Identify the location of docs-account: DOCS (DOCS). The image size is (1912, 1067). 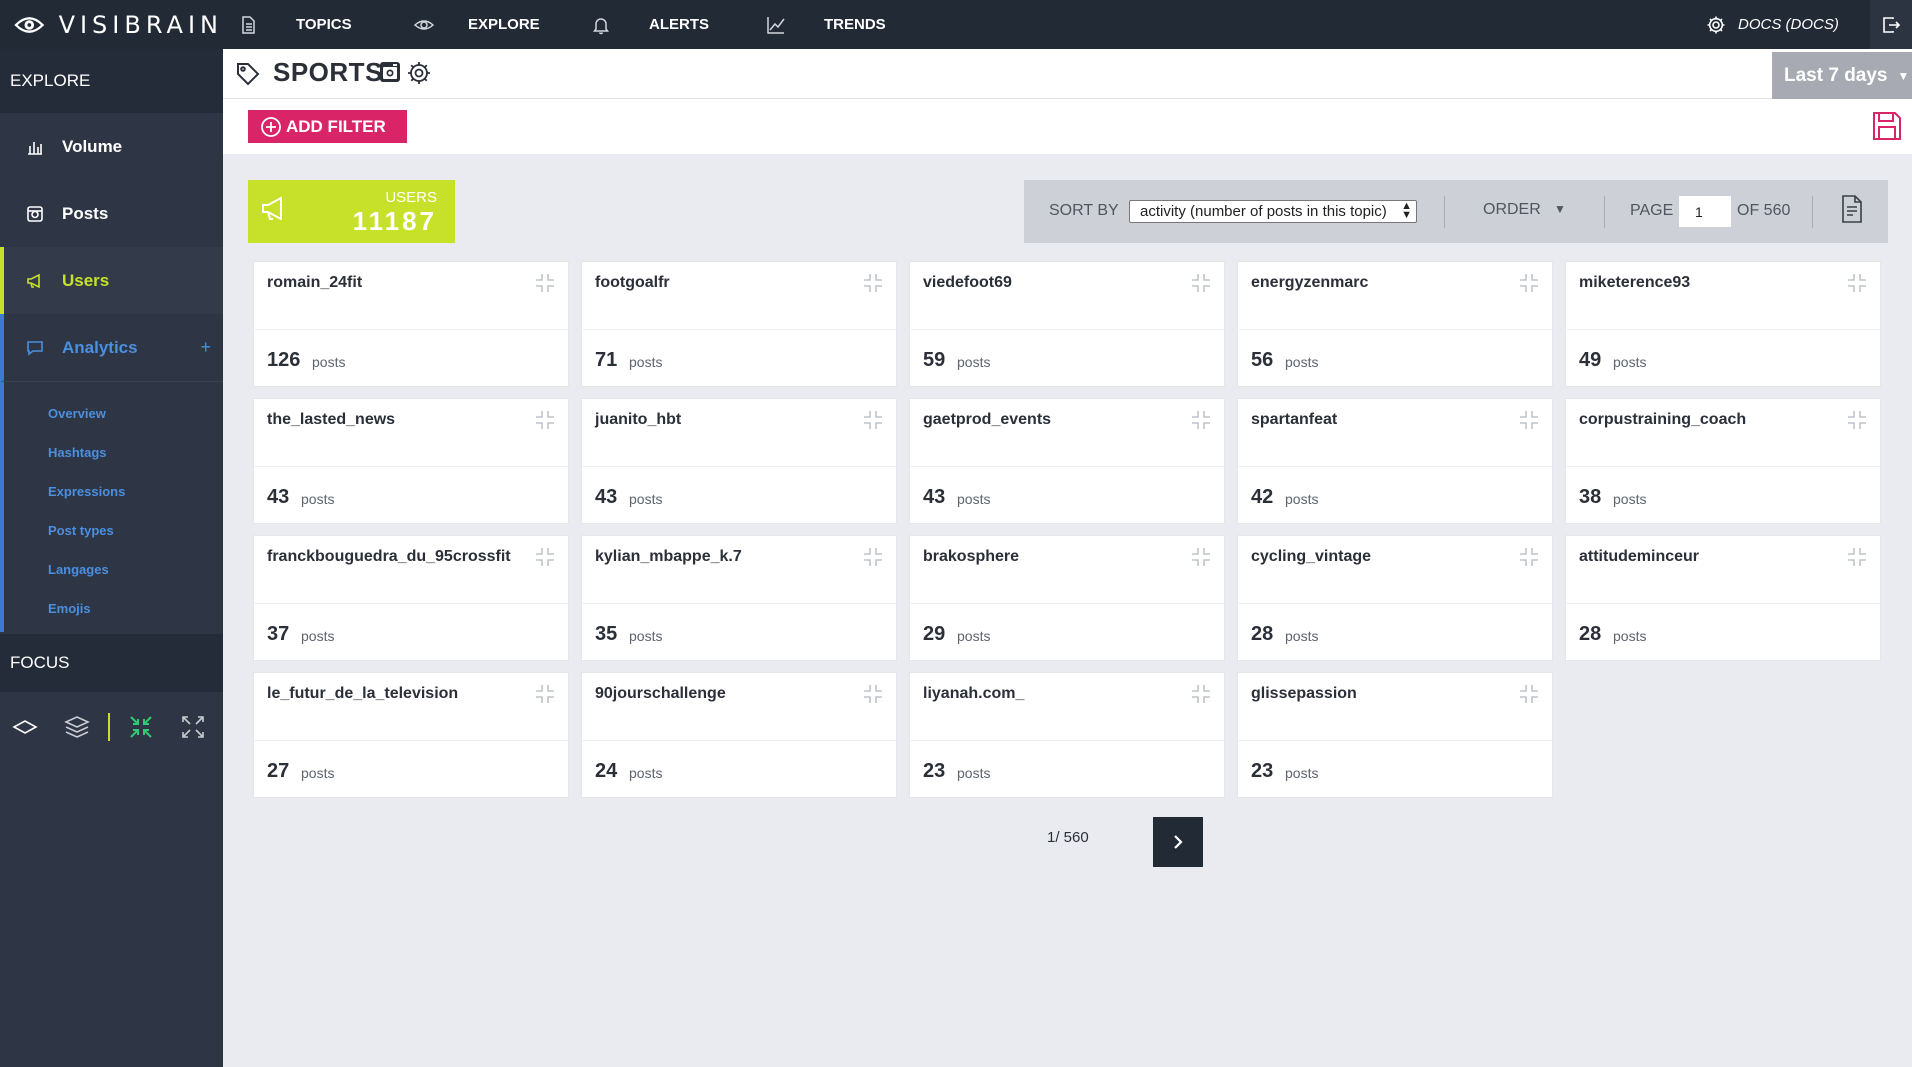
(1772, 24).